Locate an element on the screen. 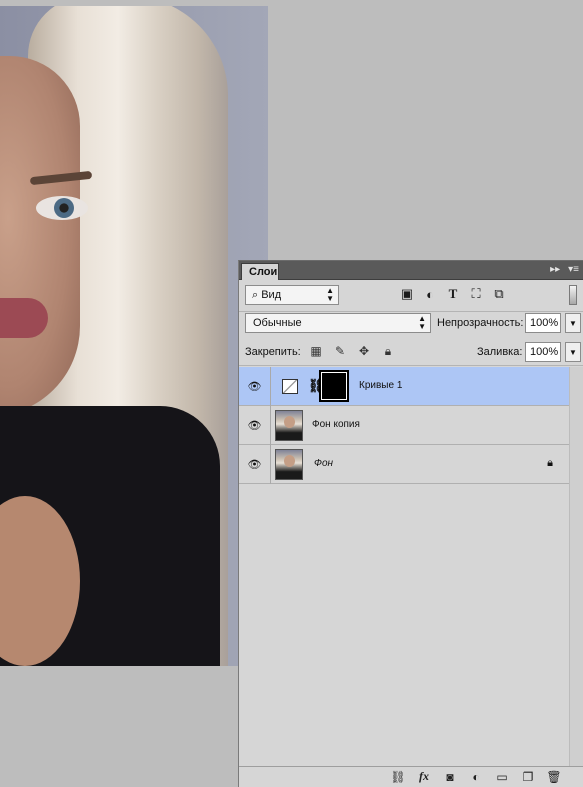 The width and height of the screenshot is (583, 787). blend-row: Обычные ▲ ▼ Непрозрачность: 100% ▼ is located at coordinates (413, 325).